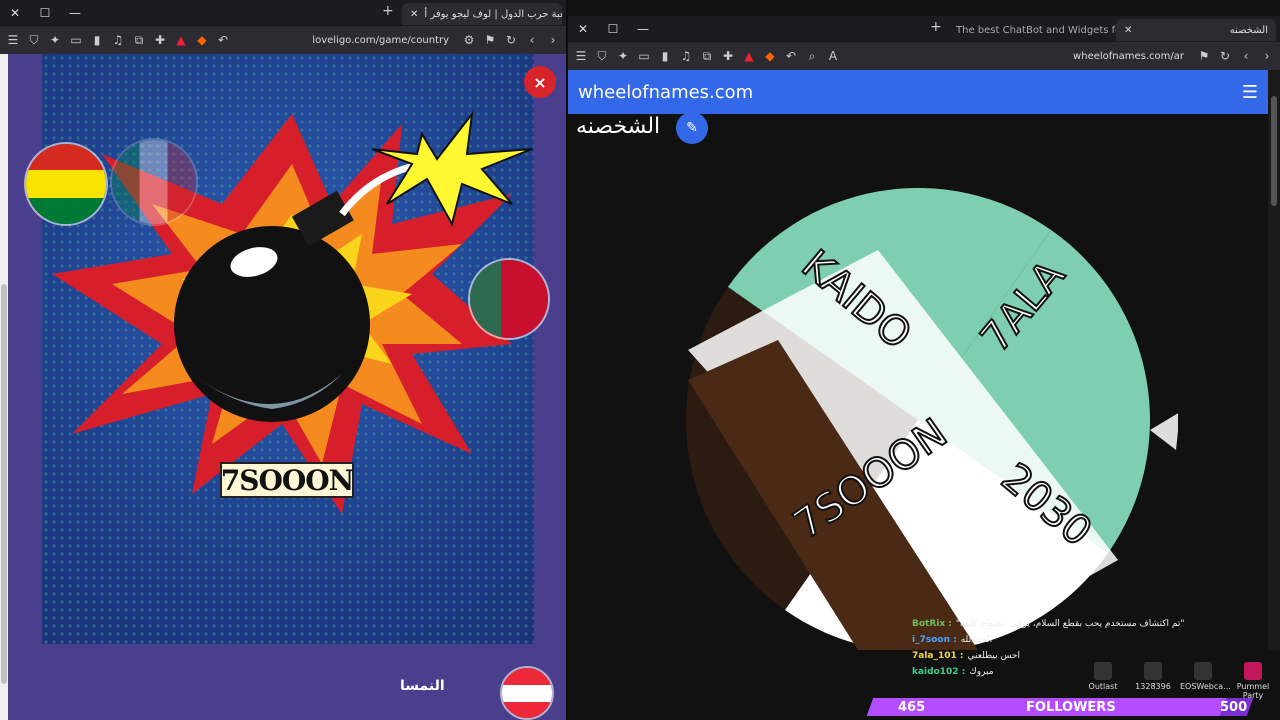 Image resolution: width=1280 pixels, height=720 pixels. I want to click on followers-label: FOLLOWERS, so click(1071, 707).